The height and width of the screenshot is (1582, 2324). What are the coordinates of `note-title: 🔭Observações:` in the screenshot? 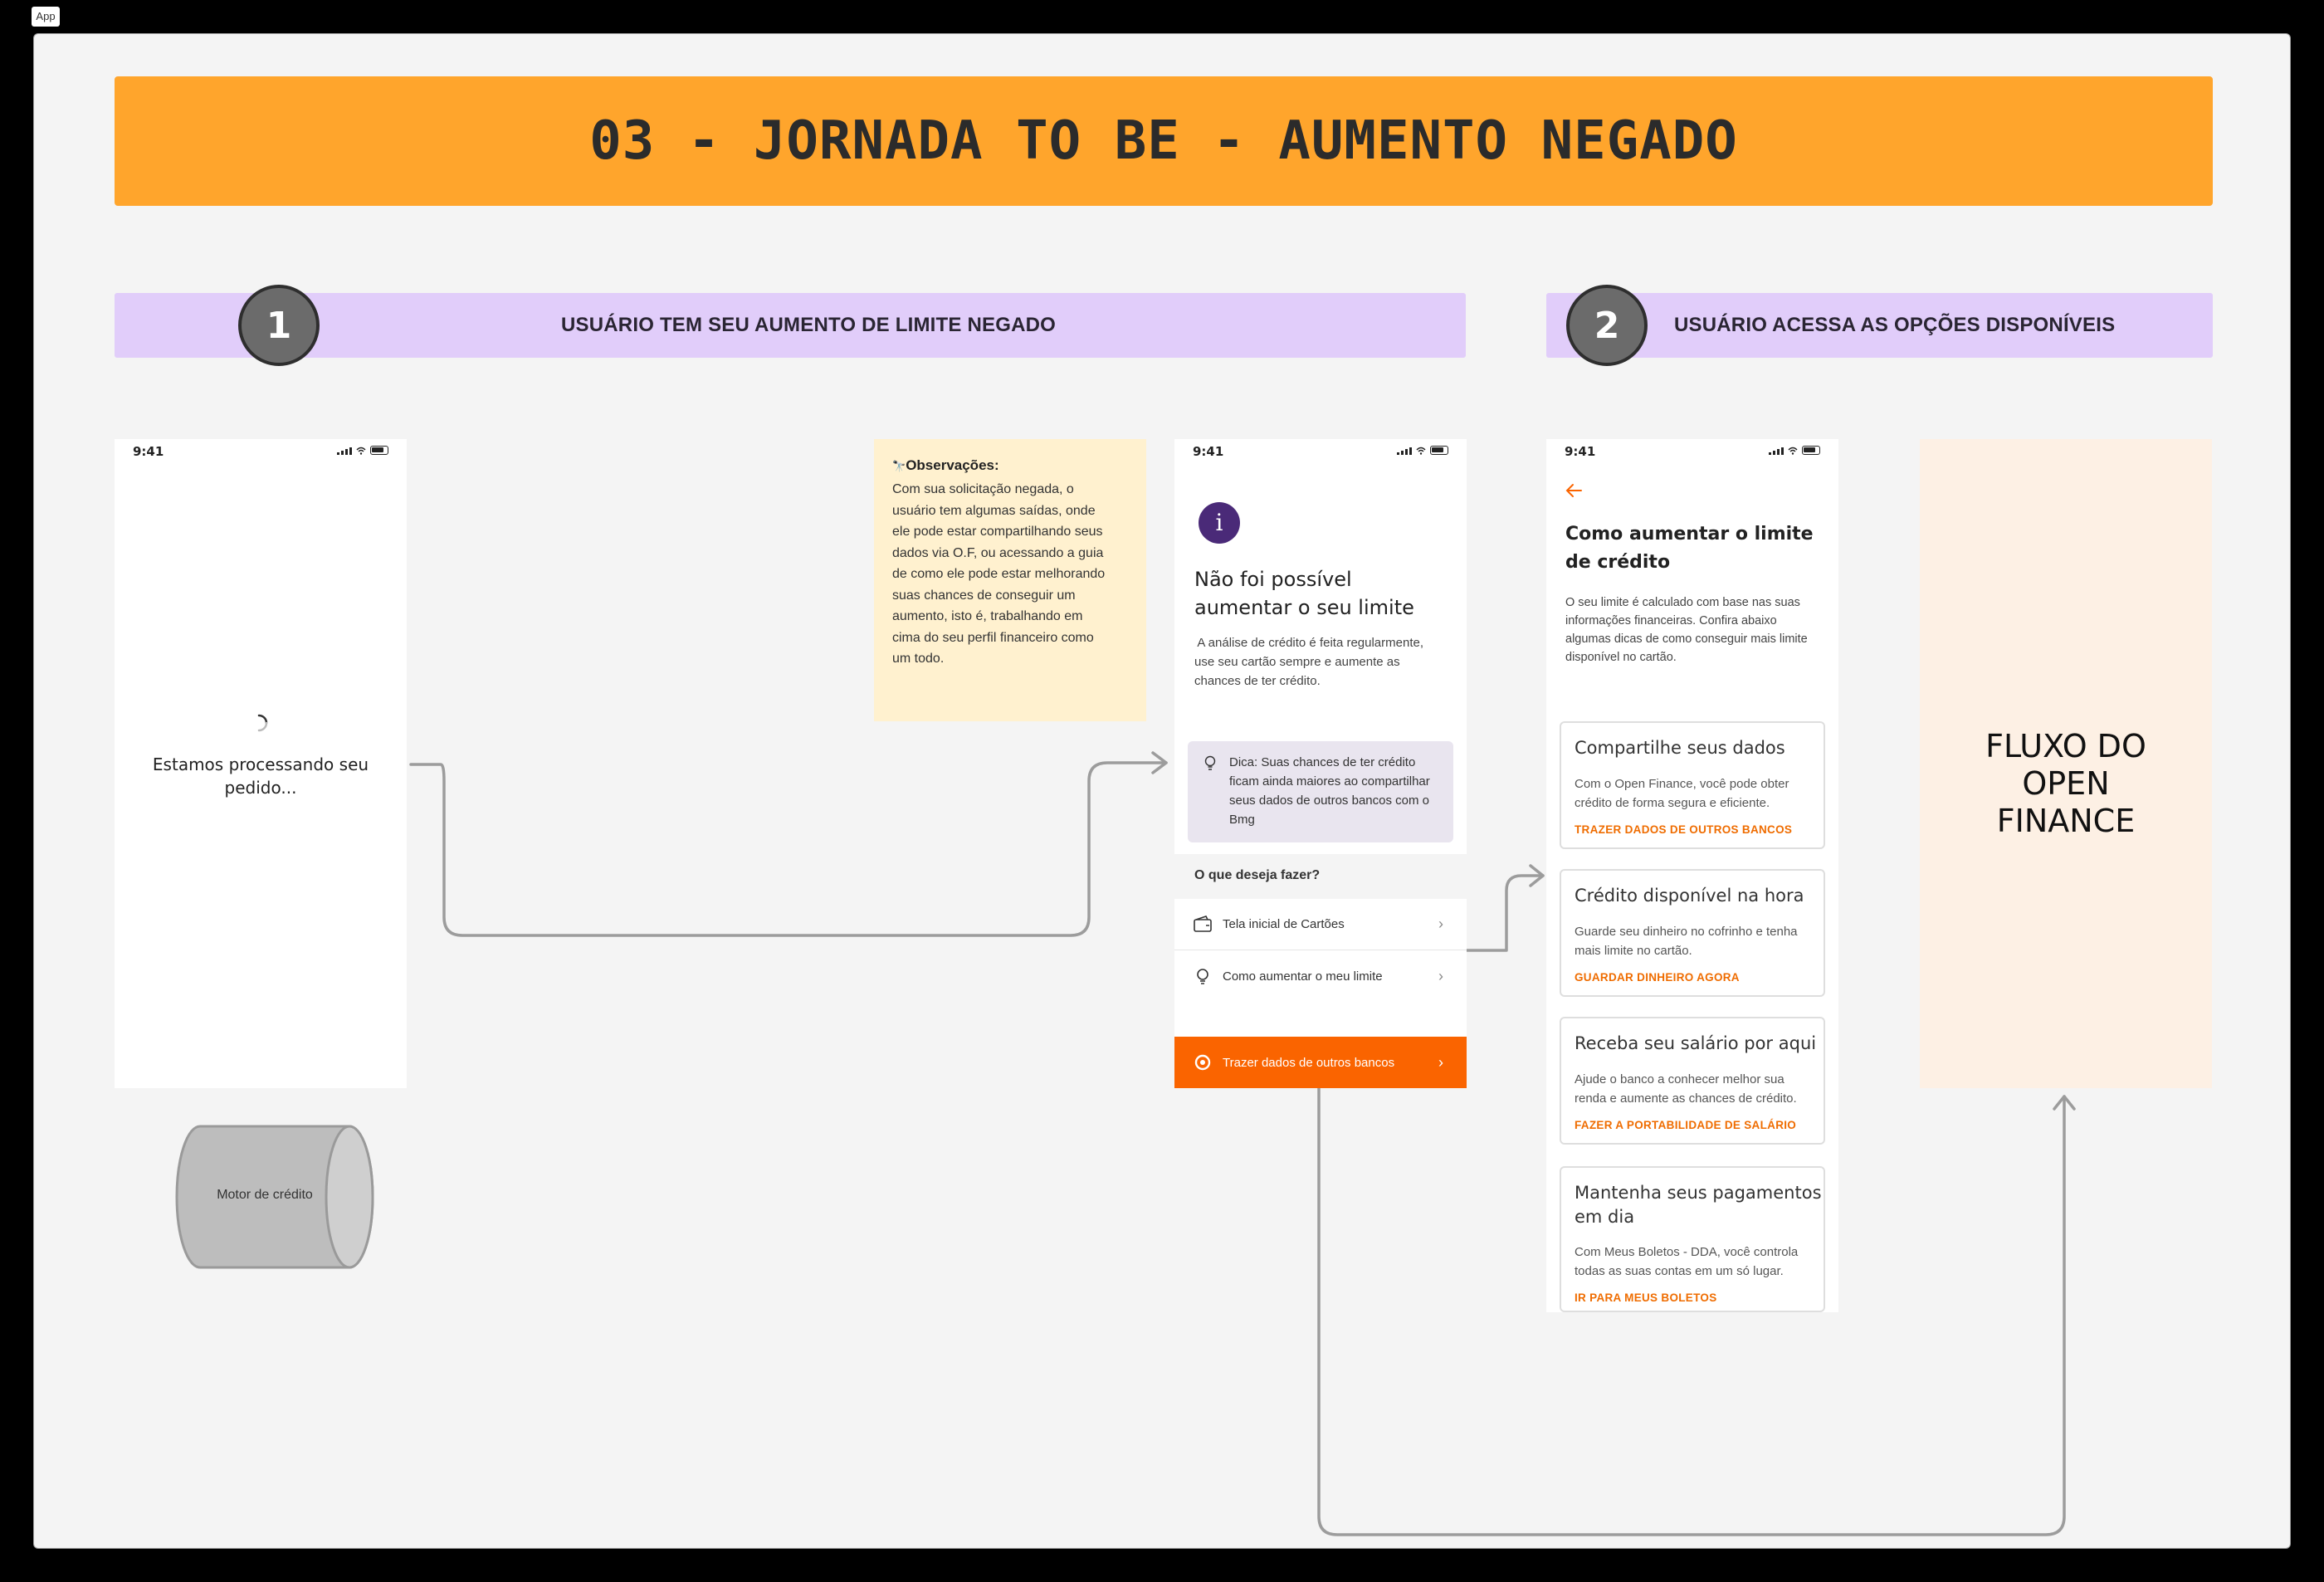 It's located at (945, 465).